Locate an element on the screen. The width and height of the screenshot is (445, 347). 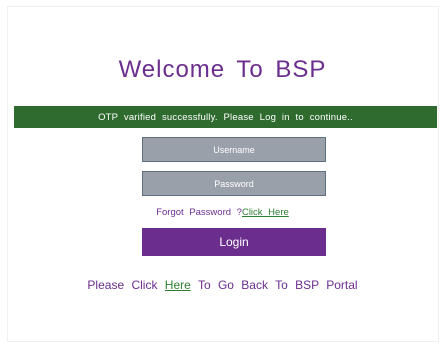
forgot-password-link: Click Here is located at coordinates (265, 212).